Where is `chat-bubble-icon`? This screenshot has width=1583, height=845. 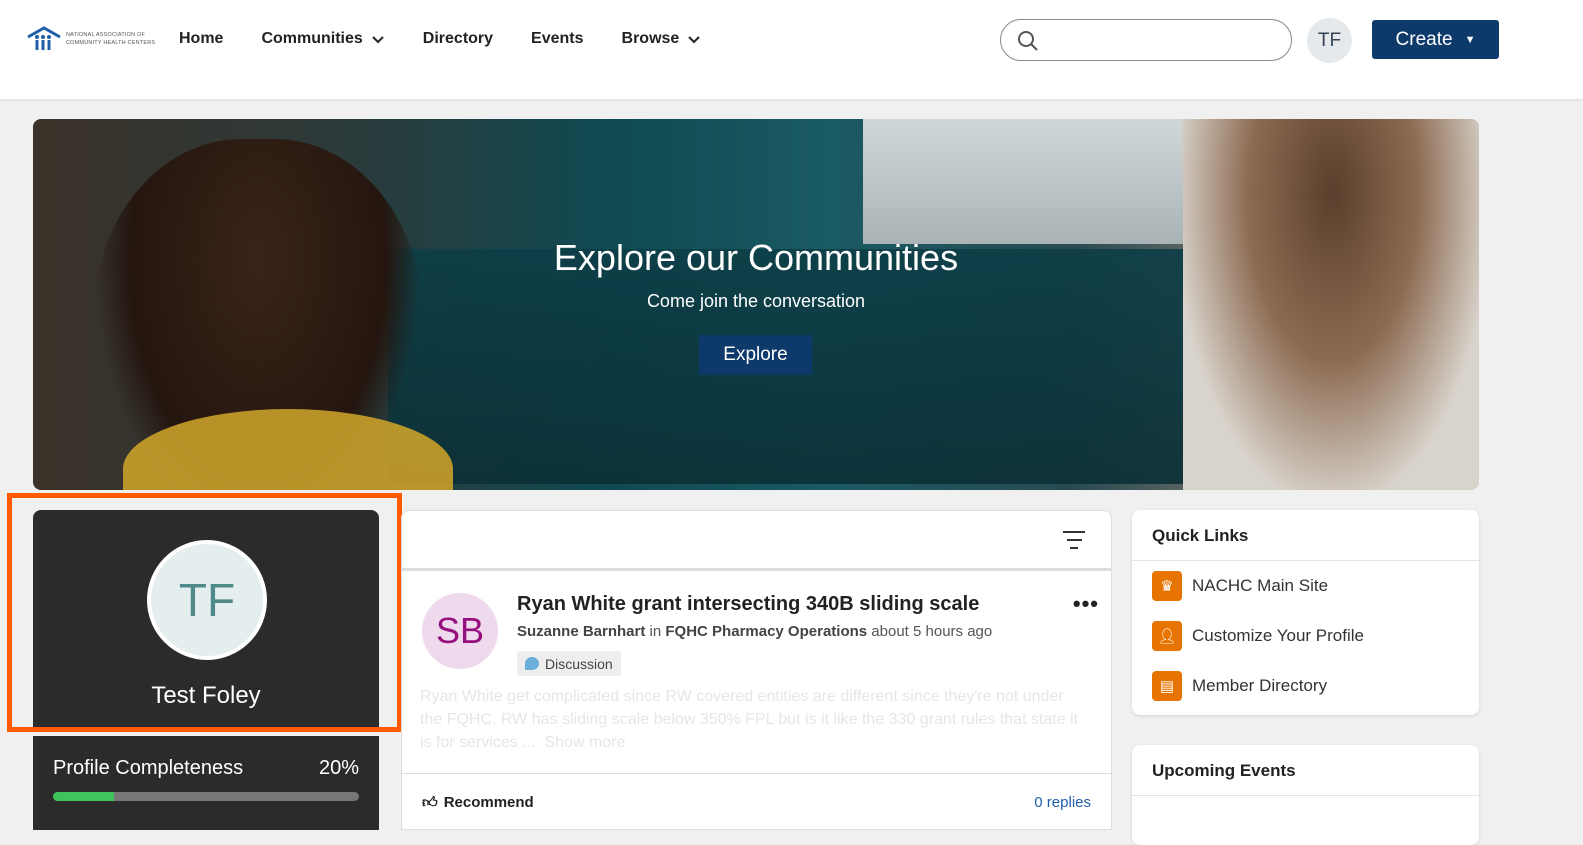
chat-bubble-icon is located at coordinates (532, 663).